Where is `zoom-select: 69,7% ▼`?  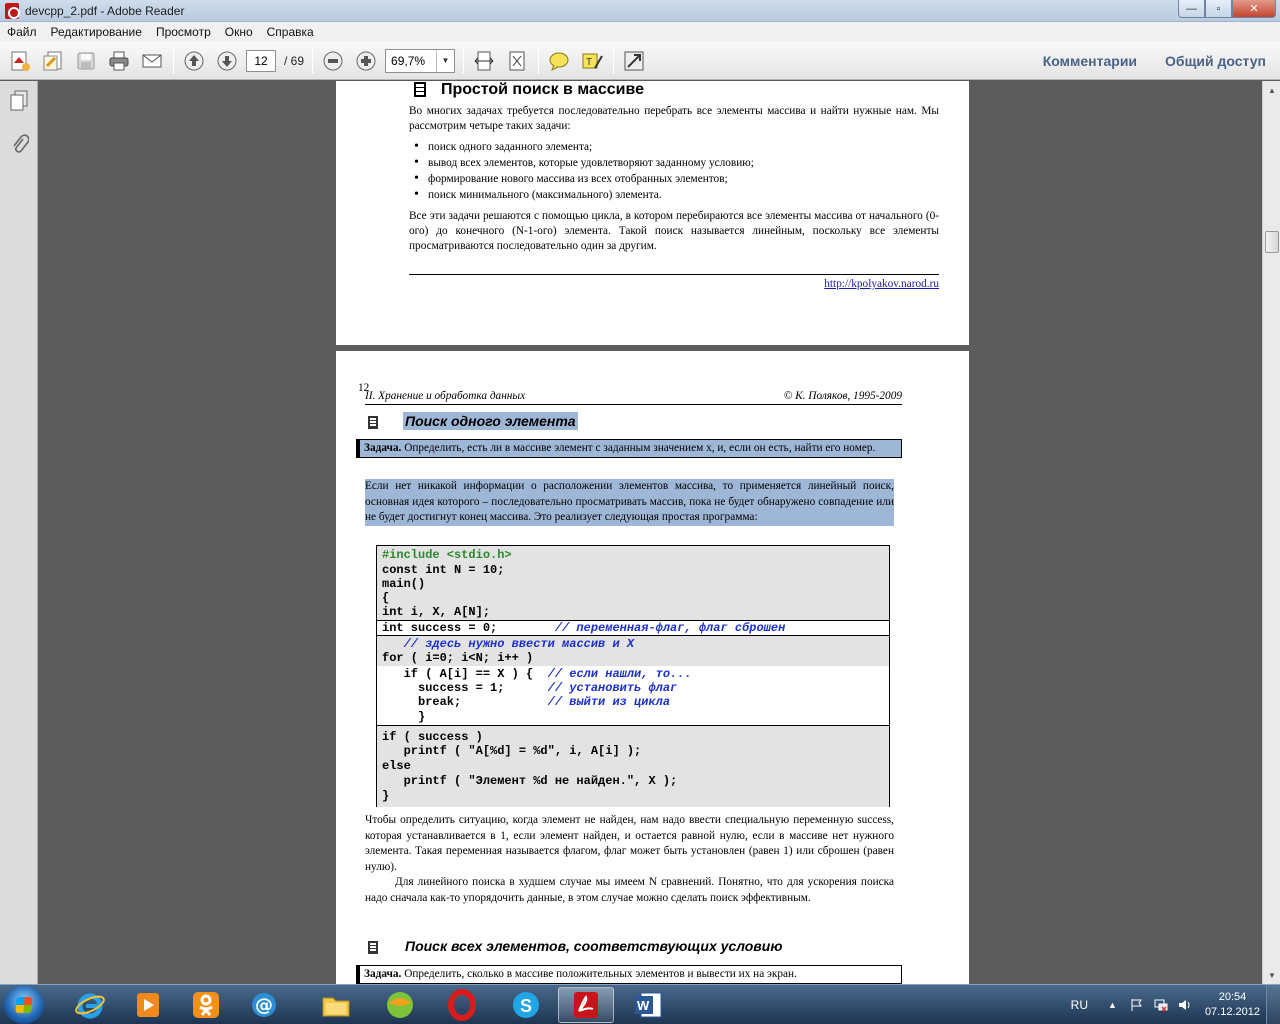 zoom-select: 69,7% ▼ is located at coordinates (420, 60).